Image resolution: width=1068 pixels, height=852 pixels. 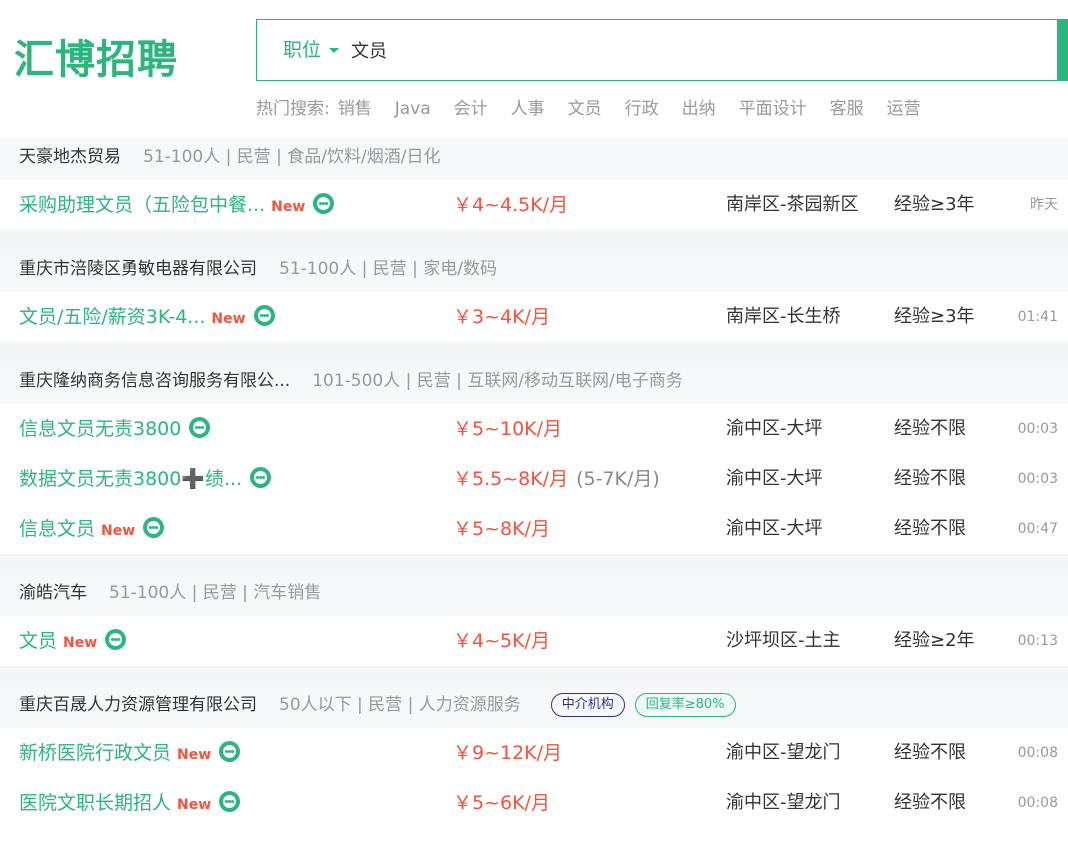 What do you see at coordinates (501, 529) in the screenshot?
I see `salary-cell: ￥5~8K/月` at bounding box center [501, 529].